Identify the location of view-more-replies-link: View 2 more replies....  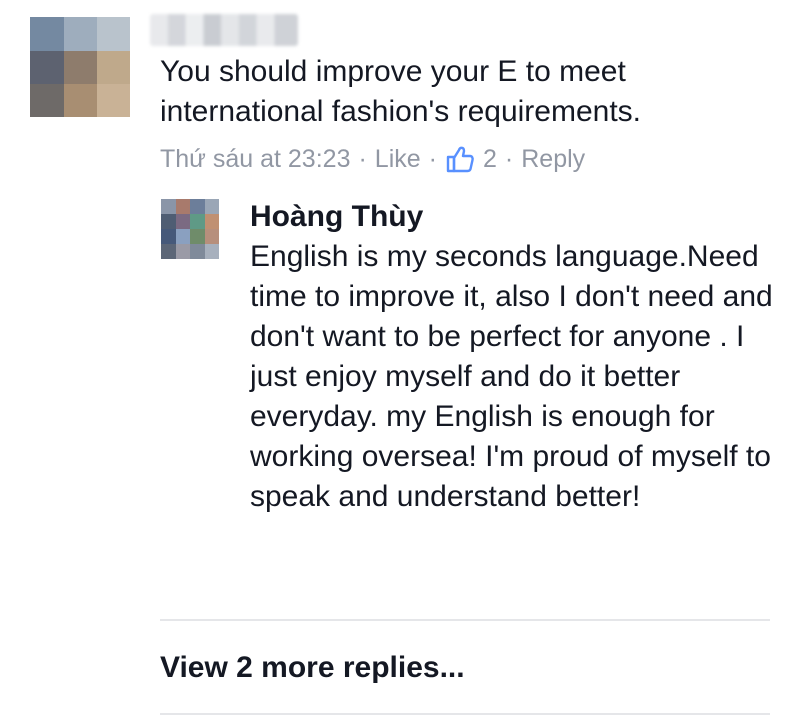
(312, 668).